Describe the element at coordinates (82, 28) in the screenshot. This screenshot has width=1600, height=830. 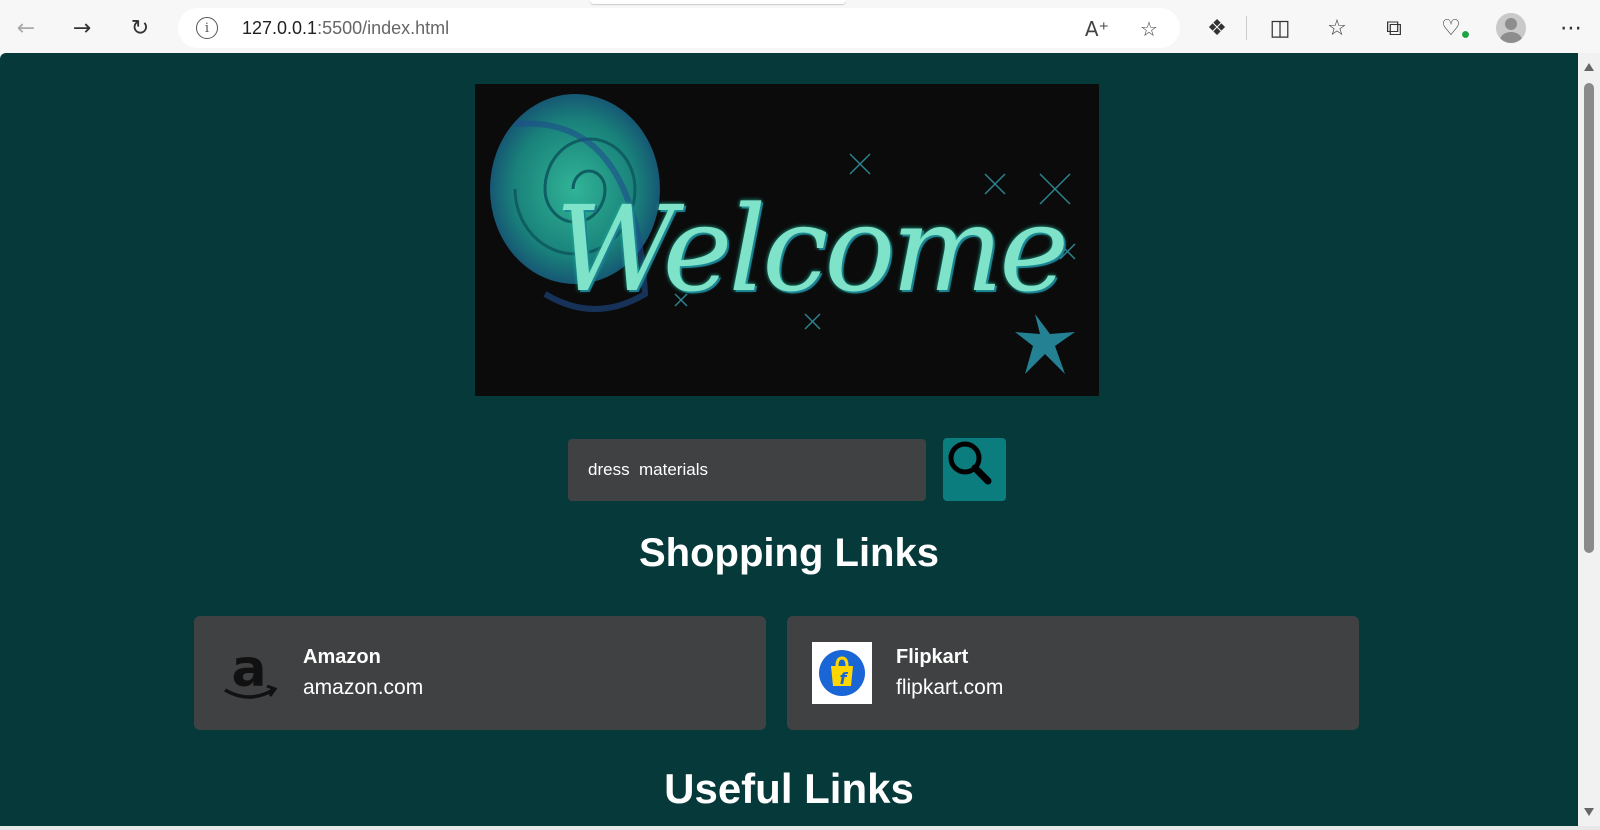
I see `forward-icon: →` at that location.